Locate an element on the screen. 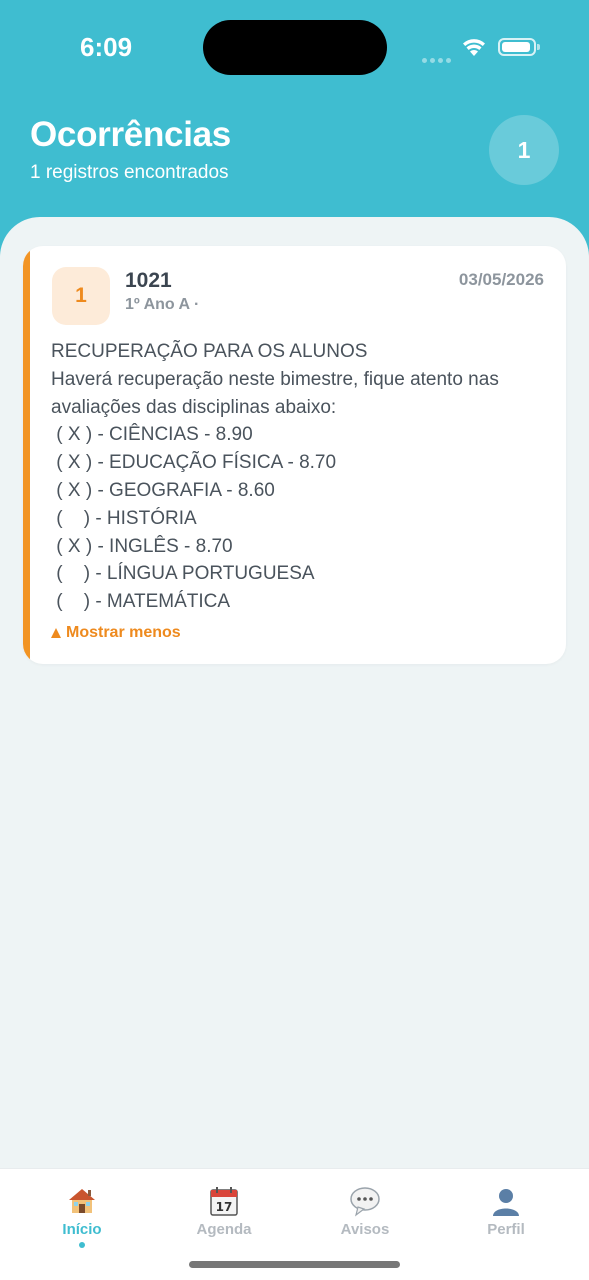  card-line: ( ) - HISTÓRIA is located at coordinates (124, 518).